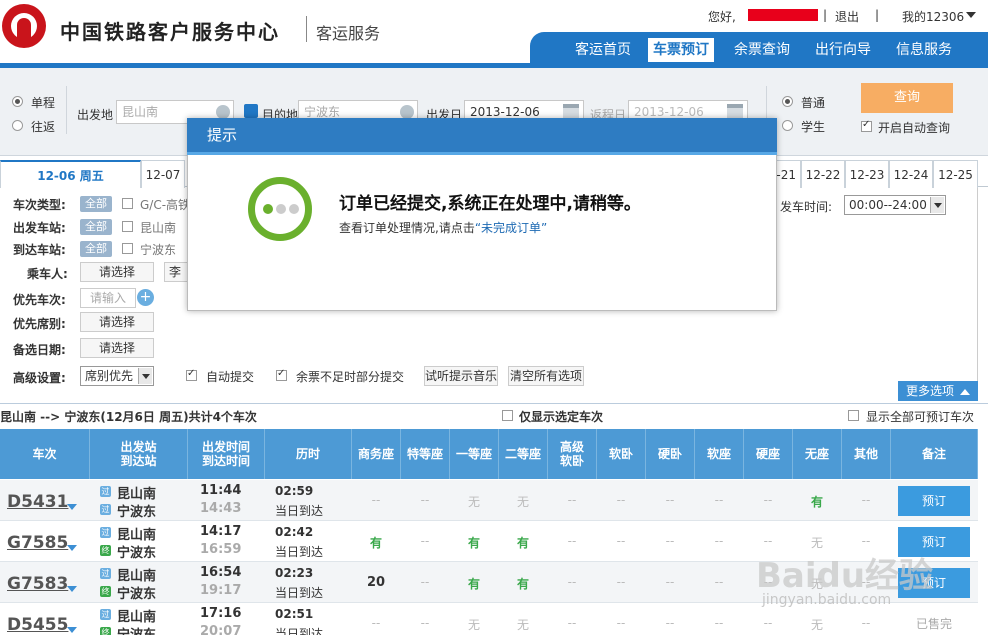 This screenshot has width=988, height=635. What do you see at coordinates (221, 549) in the screenshot?
I see `arrival-time: 16:59` at bounding box center [221, 549].